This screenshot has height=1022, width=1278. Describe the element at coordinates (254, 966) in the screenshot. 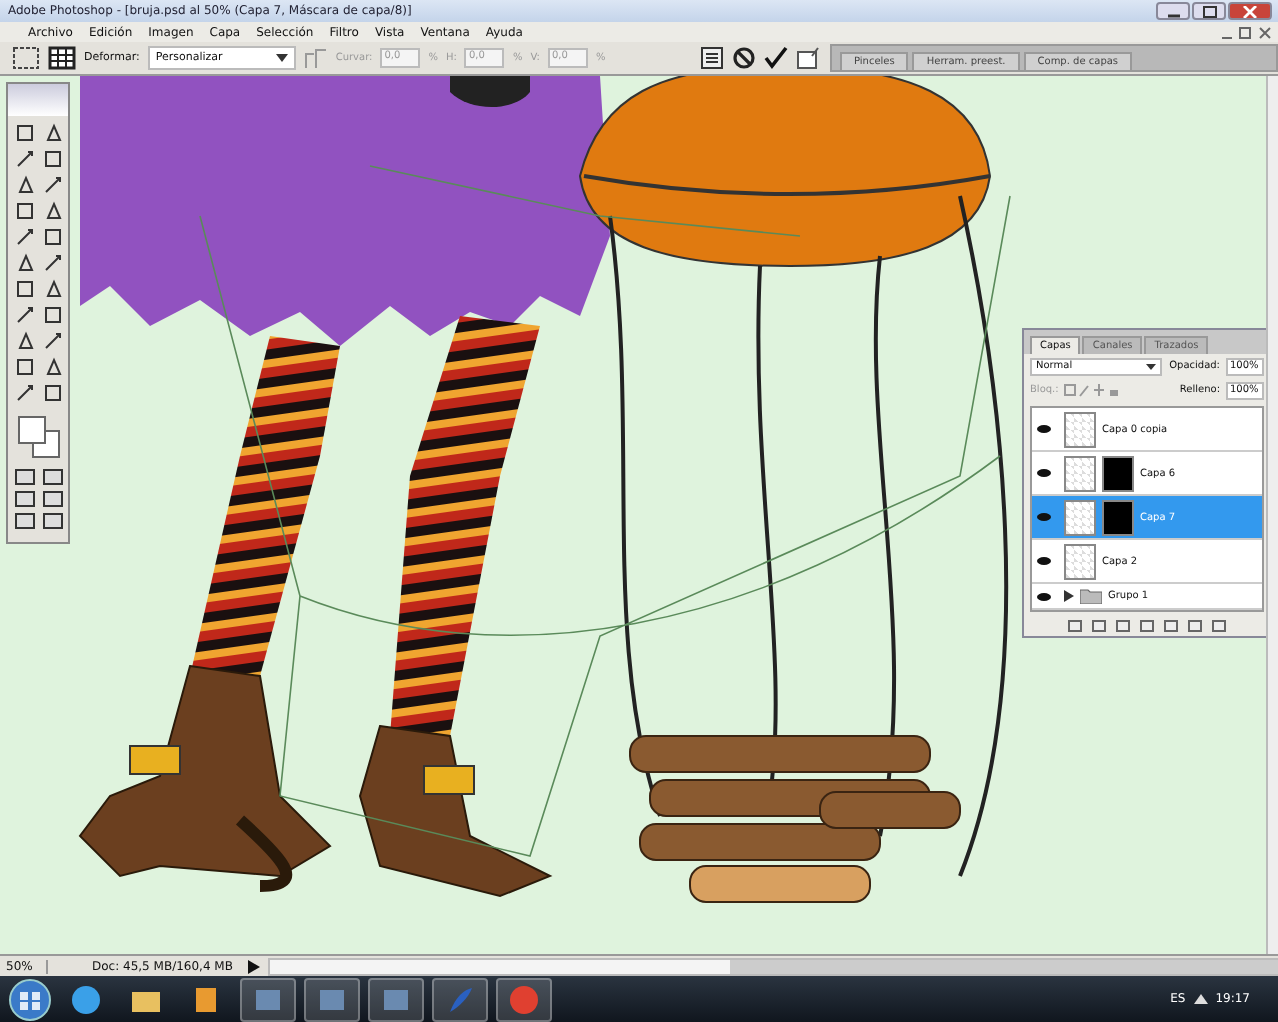

I see `play-arrow-icon` at that location.